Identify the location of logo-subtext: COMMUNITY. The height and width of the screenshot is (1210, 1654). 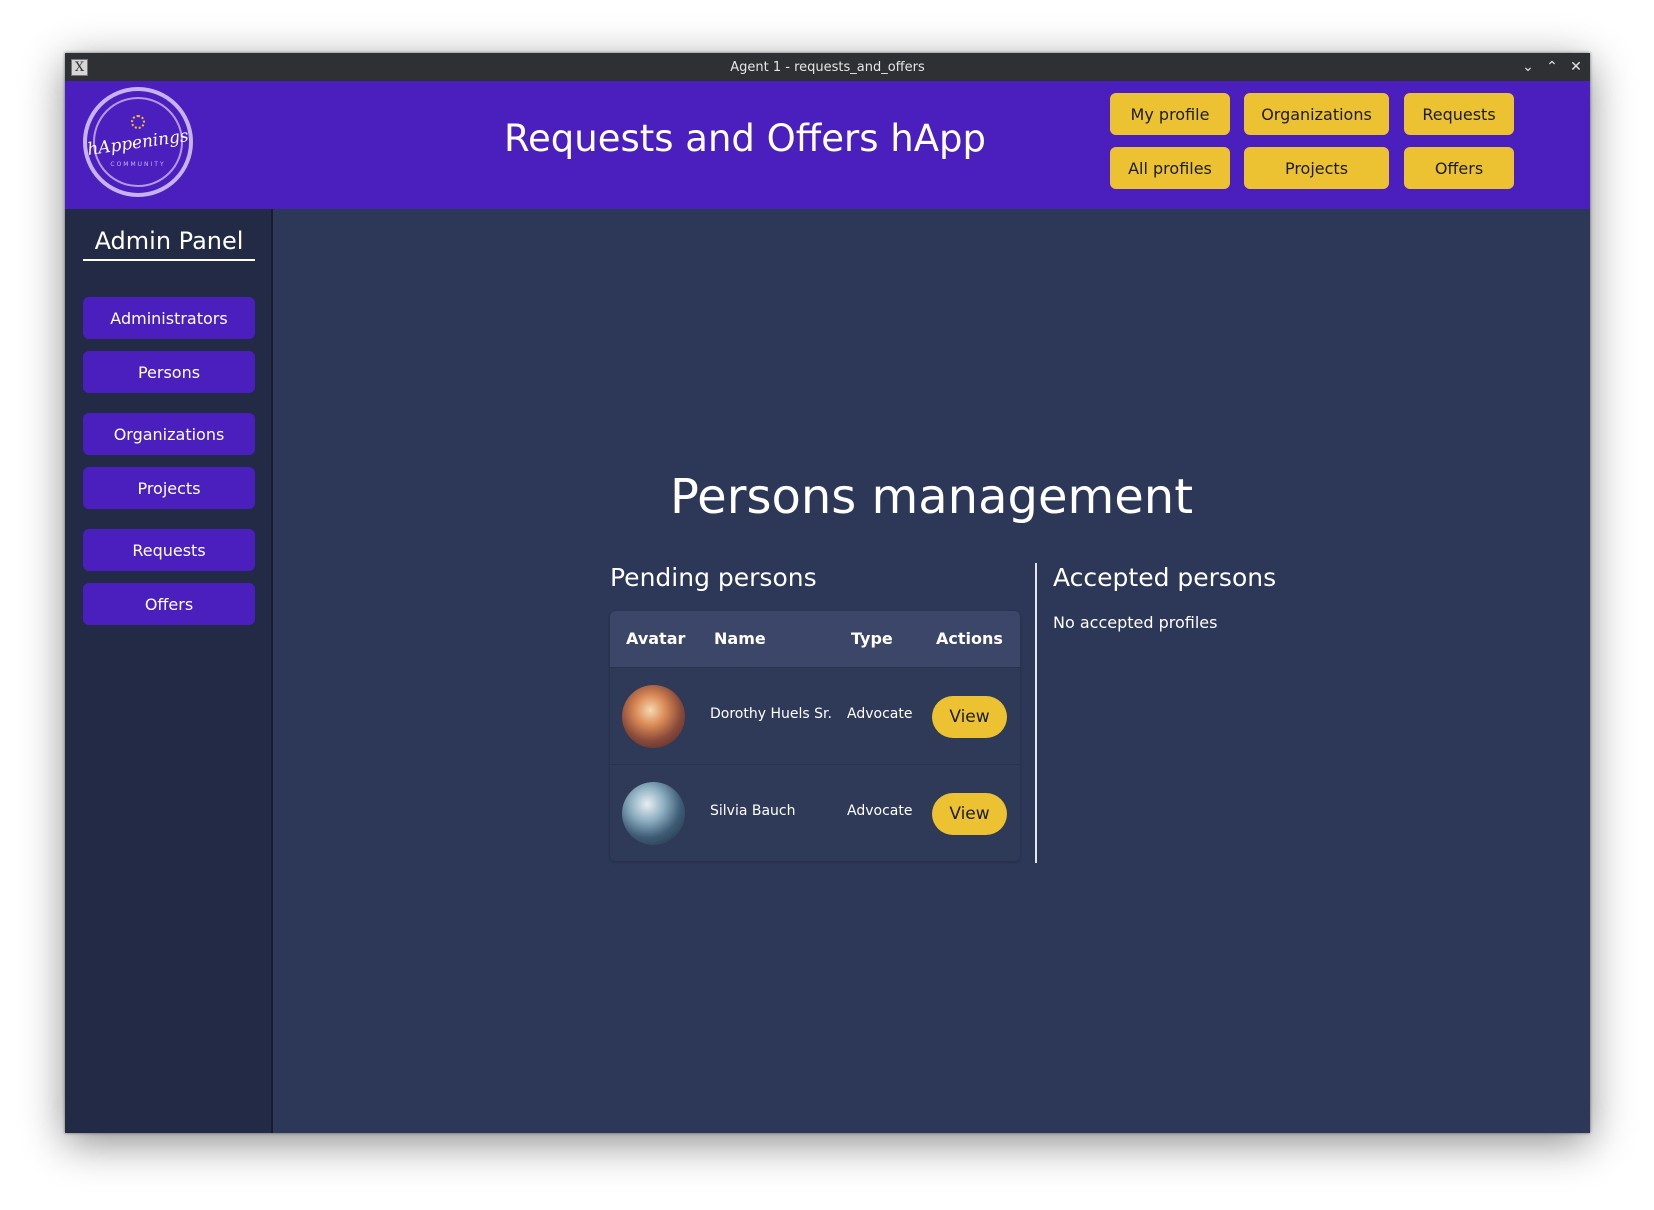
(138, 164).